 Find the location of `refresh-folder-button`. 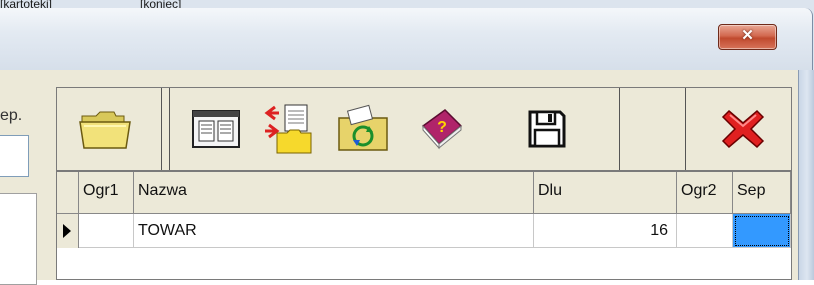

refresh-folder-button is located at coordinates (363, 129).